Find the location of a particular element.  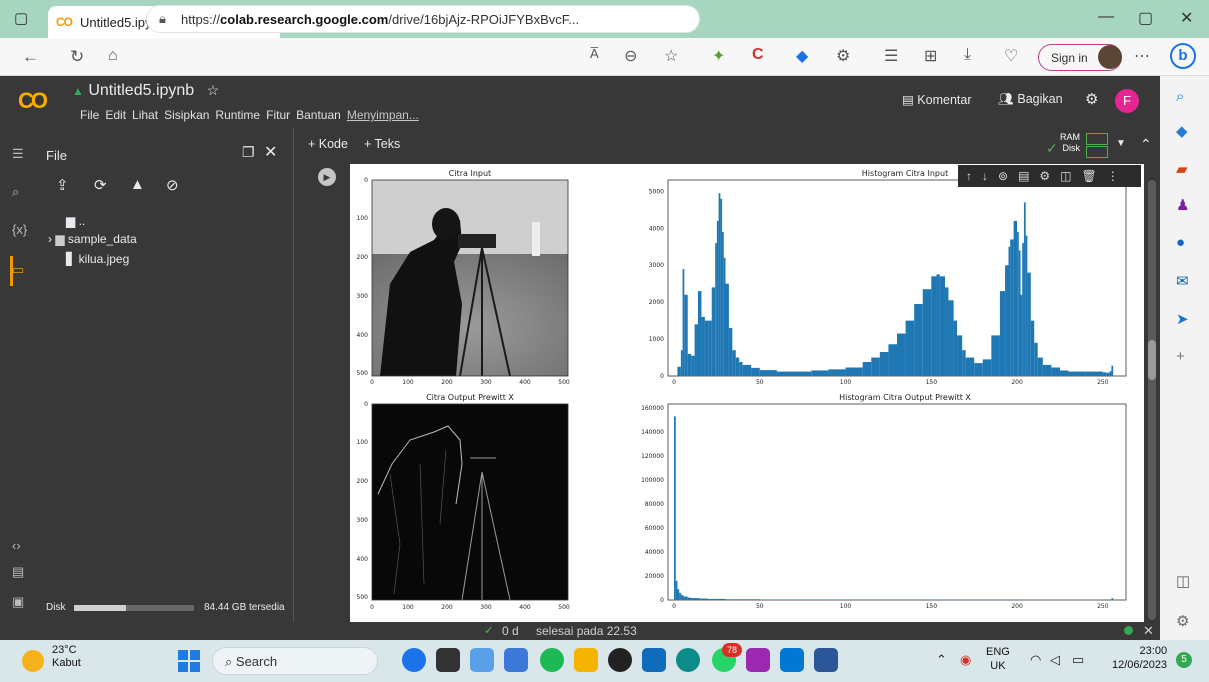

move-up-icon: ↑ is located at coordinates (969, 176).